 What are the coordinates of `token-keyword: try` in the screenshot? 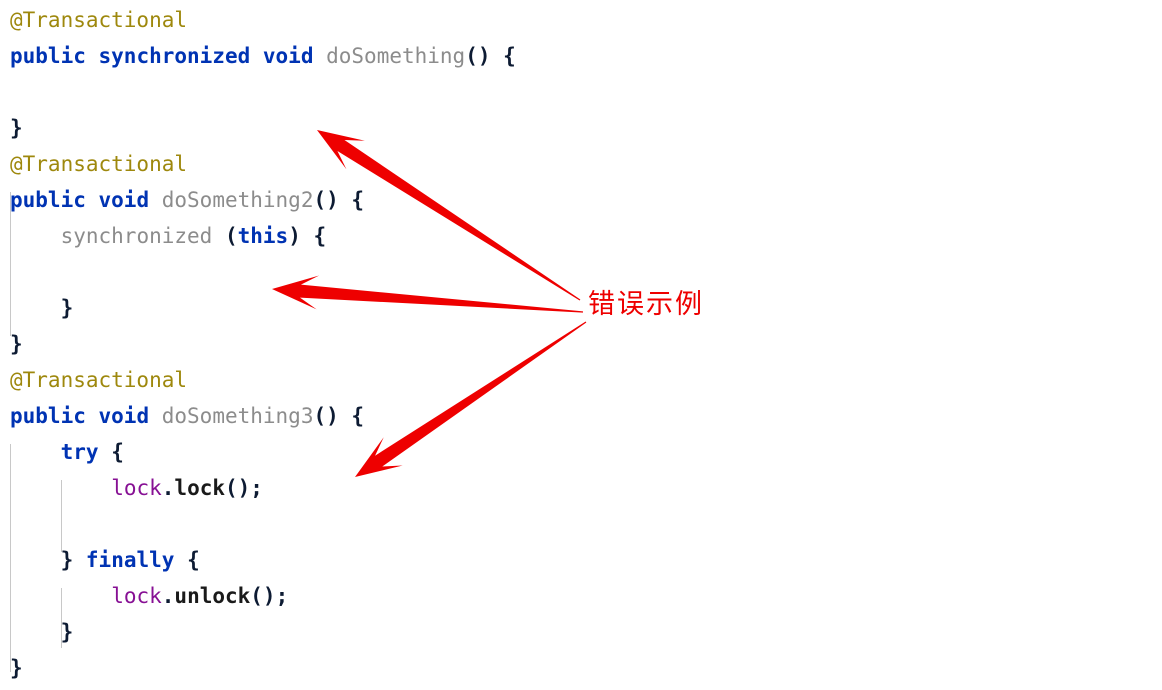 It's located at (79, 452).